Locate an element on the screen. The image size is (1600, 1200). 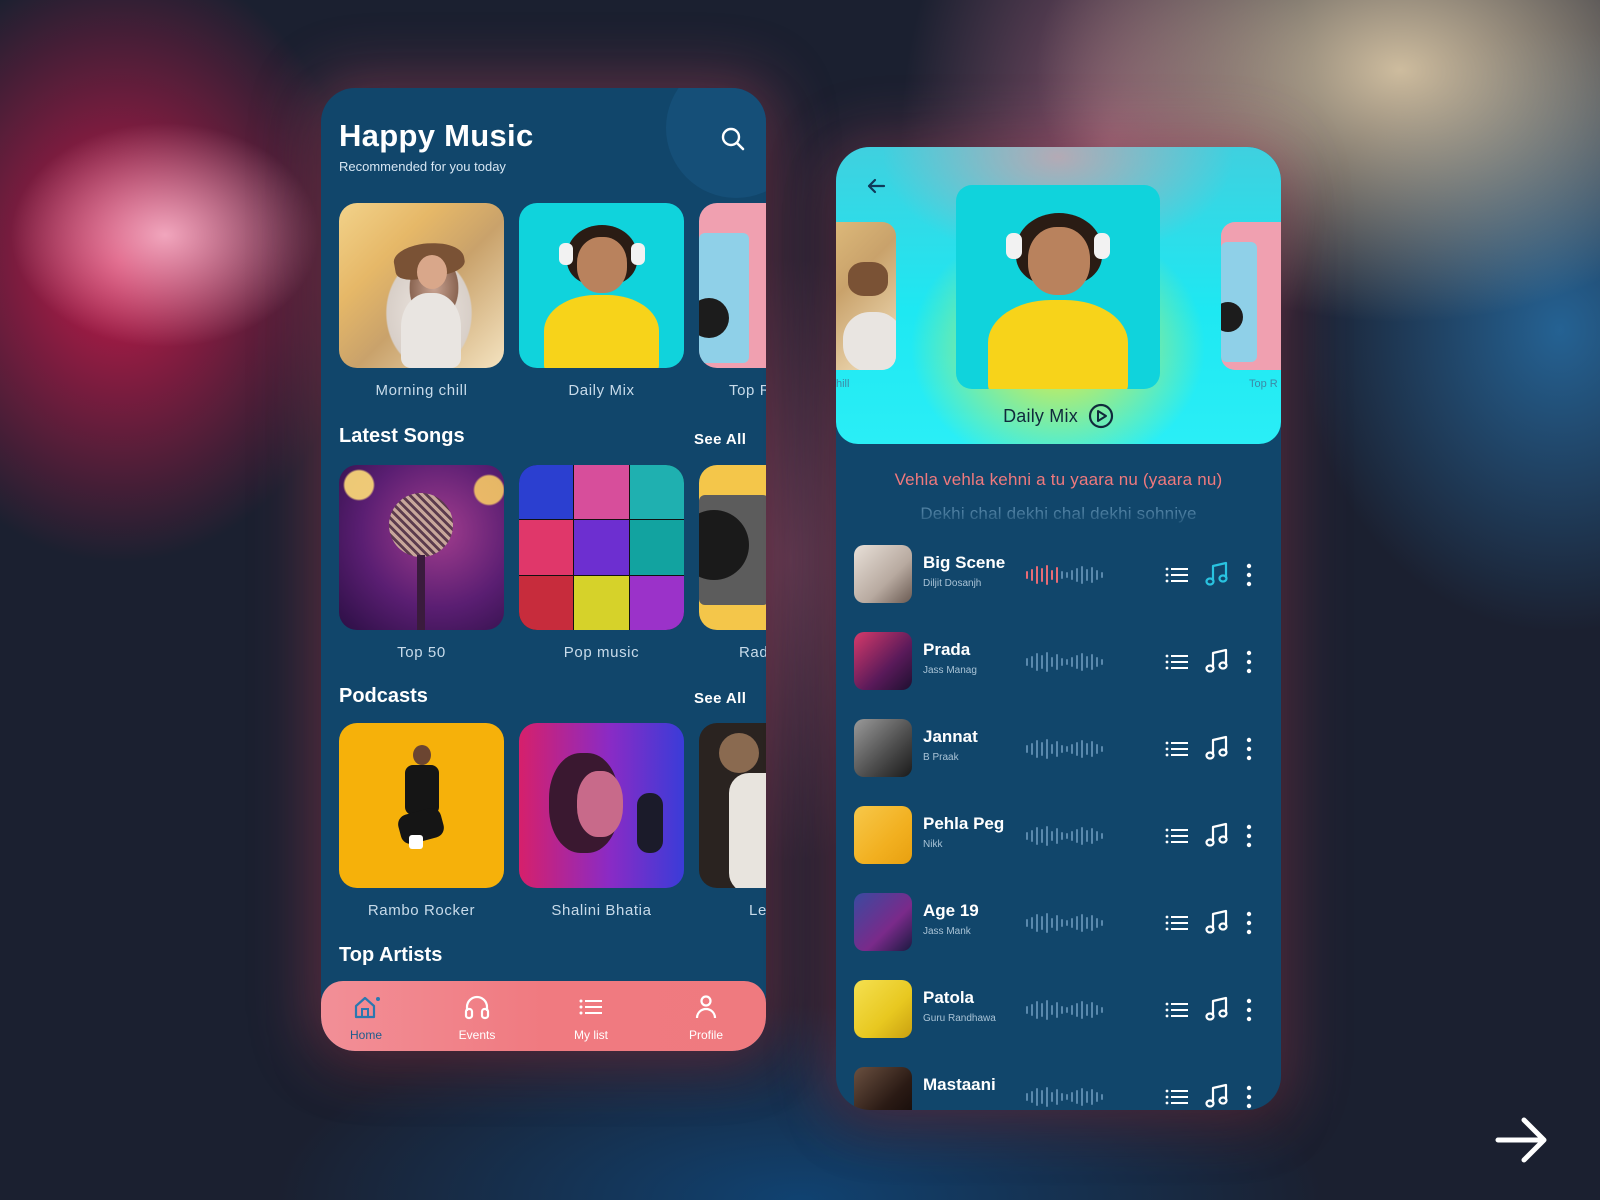
song-row: Prada Jass Manag is located at coordinates (1059, 662).